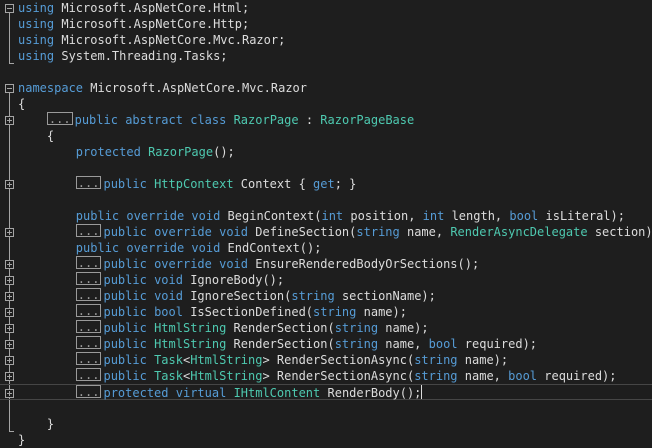 Image resolution: width=652 pixels, height=448 pixels. What do you see at coordinates (168, 312) in the screenshot?
I see `keyword-token: bool` at bounding box center [168, 312].